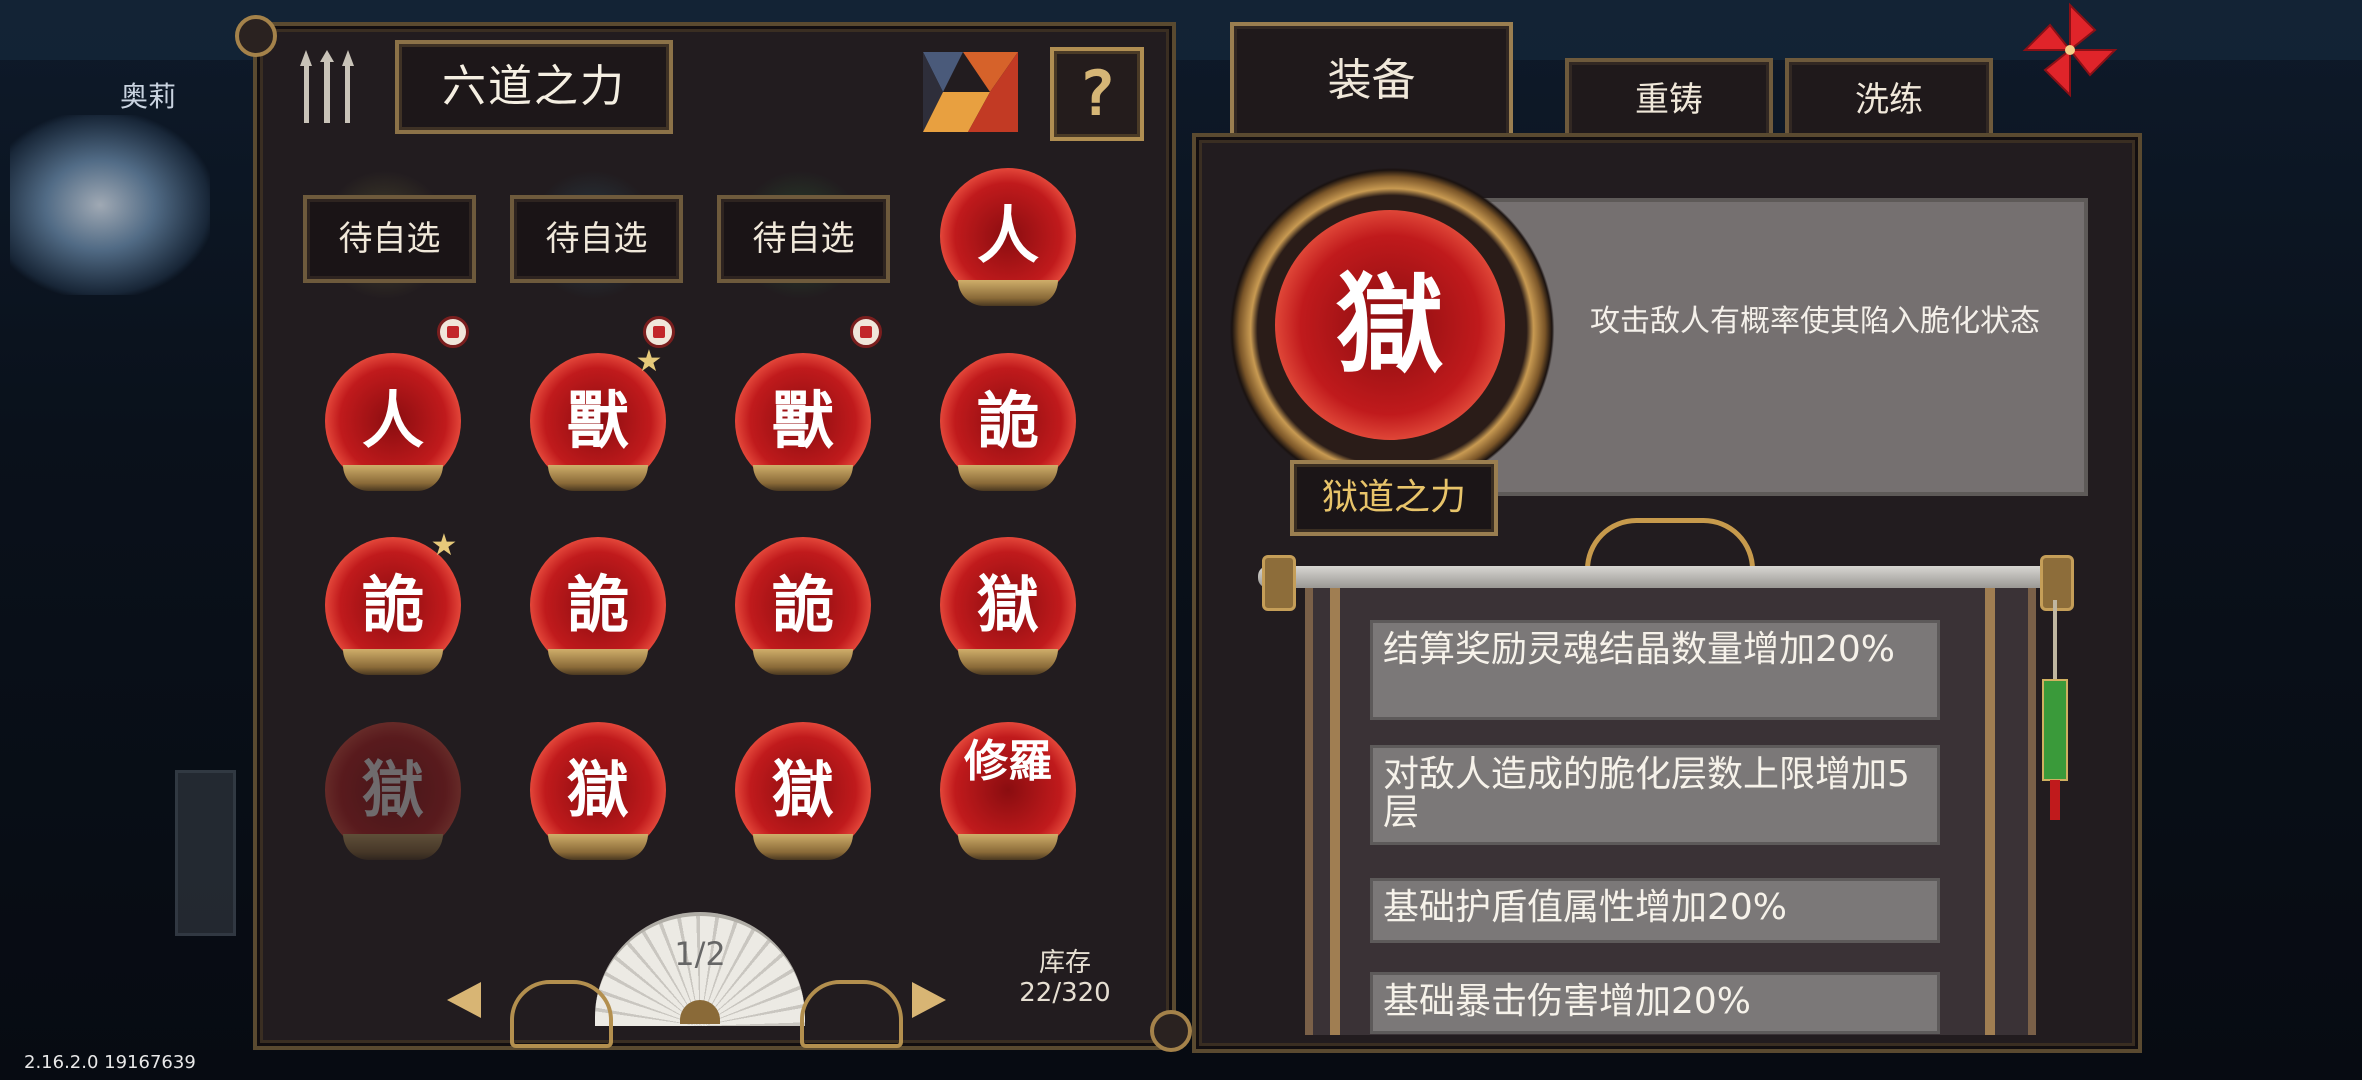 The image size is (2362, 1080). I want to click on scroll-cap, so click(1279, 583).